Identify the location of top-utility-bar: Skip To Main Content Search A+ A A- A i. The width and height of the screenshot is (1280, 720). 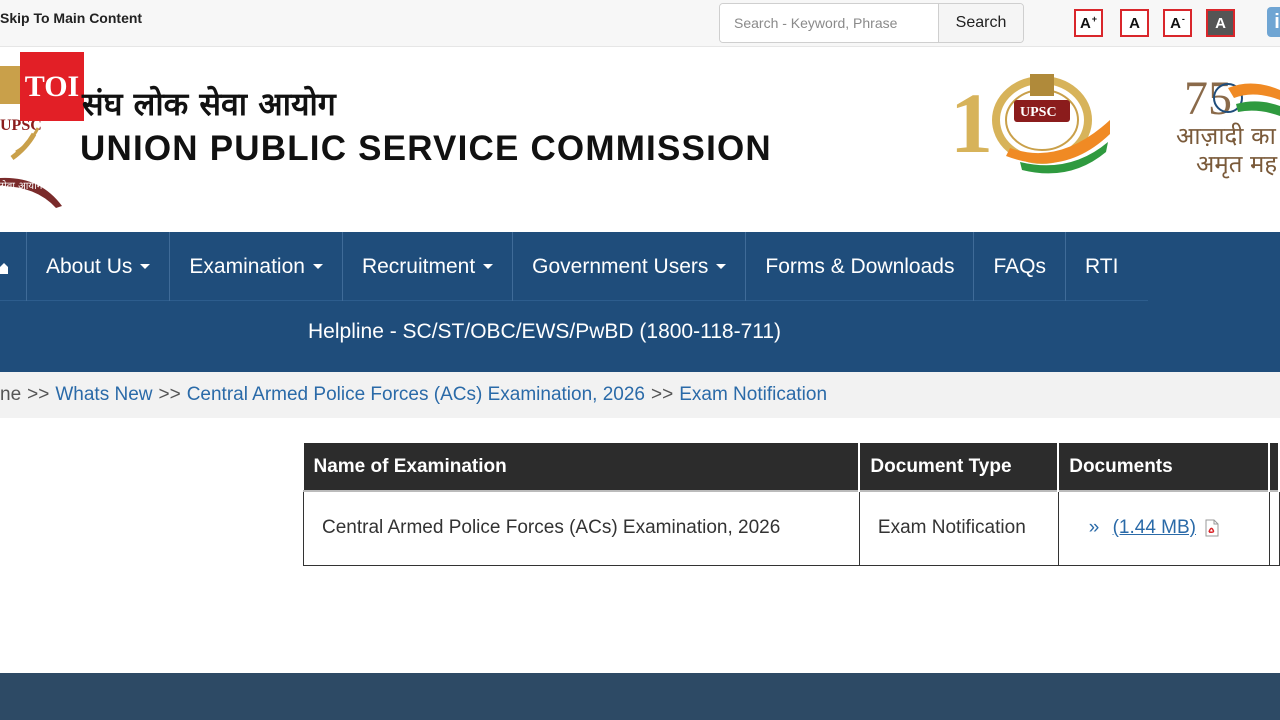
(640, 23).